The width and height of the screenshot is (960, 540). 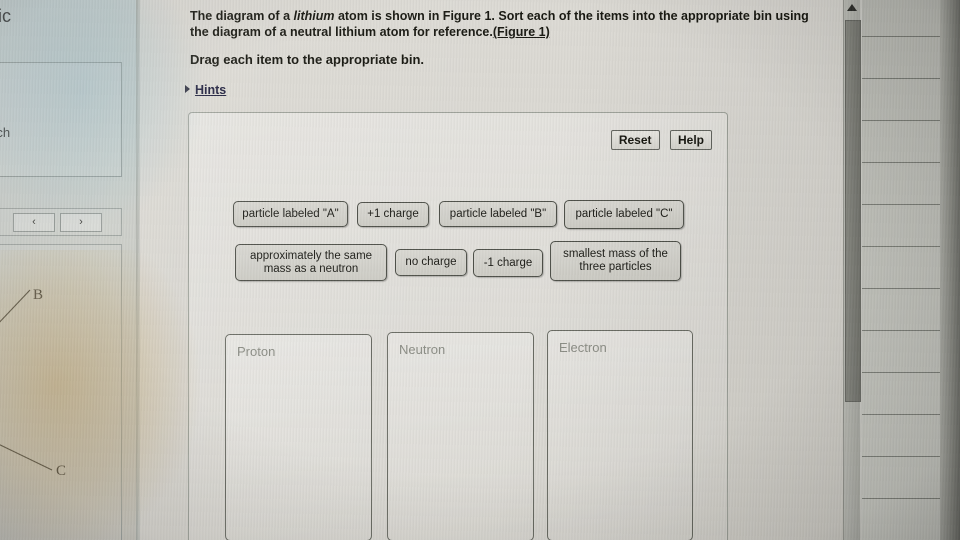 What do you see at coordinates (422, 349) in the screenshot?
I see `bin-label: Neutron` at bounding box center [422, 349].